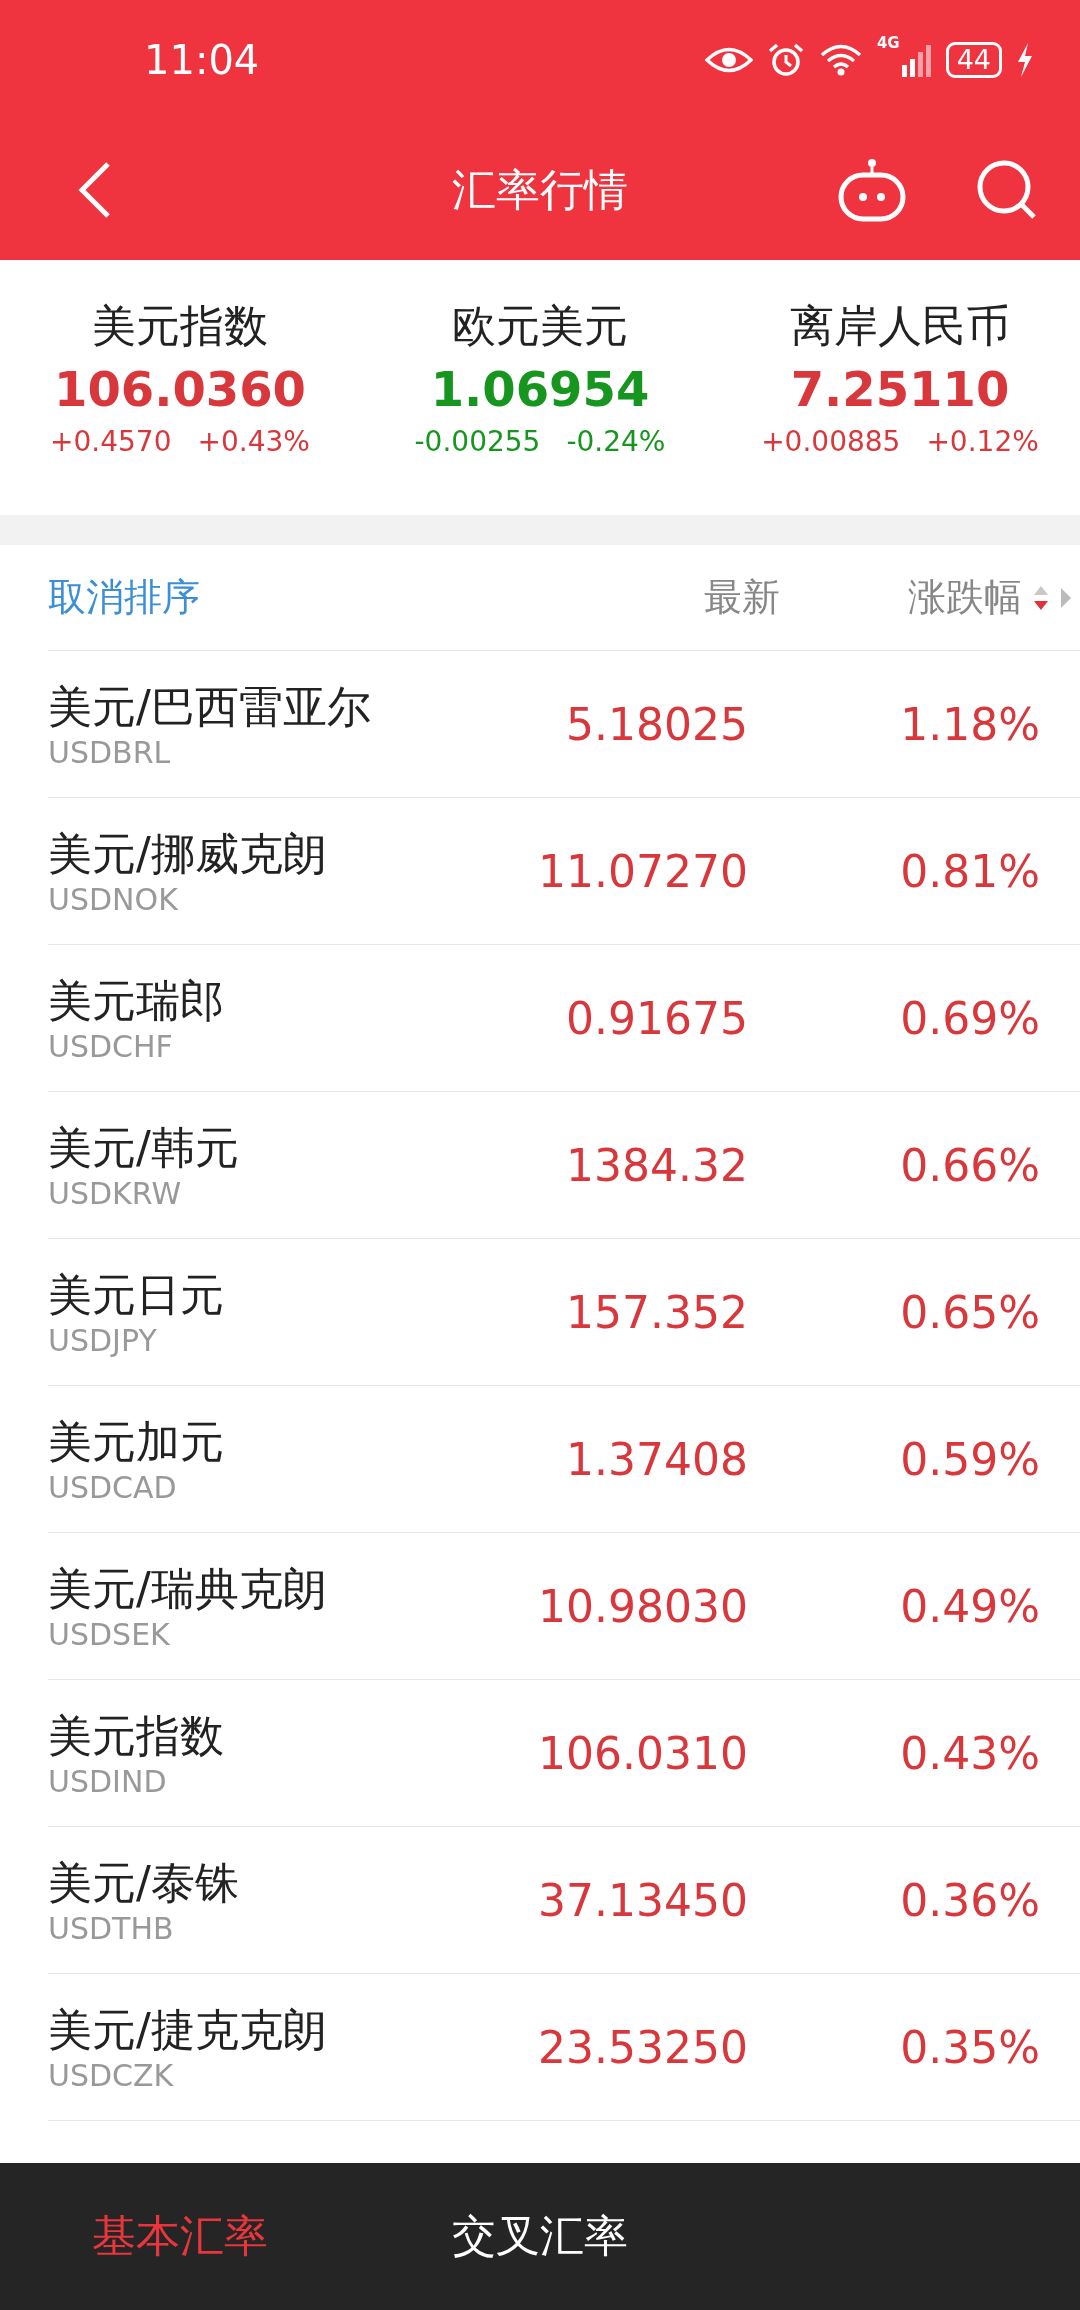  Describe the element at coordinates (642, 1900) in the screenshot. I see `latest-price: 37.13450` at that location.